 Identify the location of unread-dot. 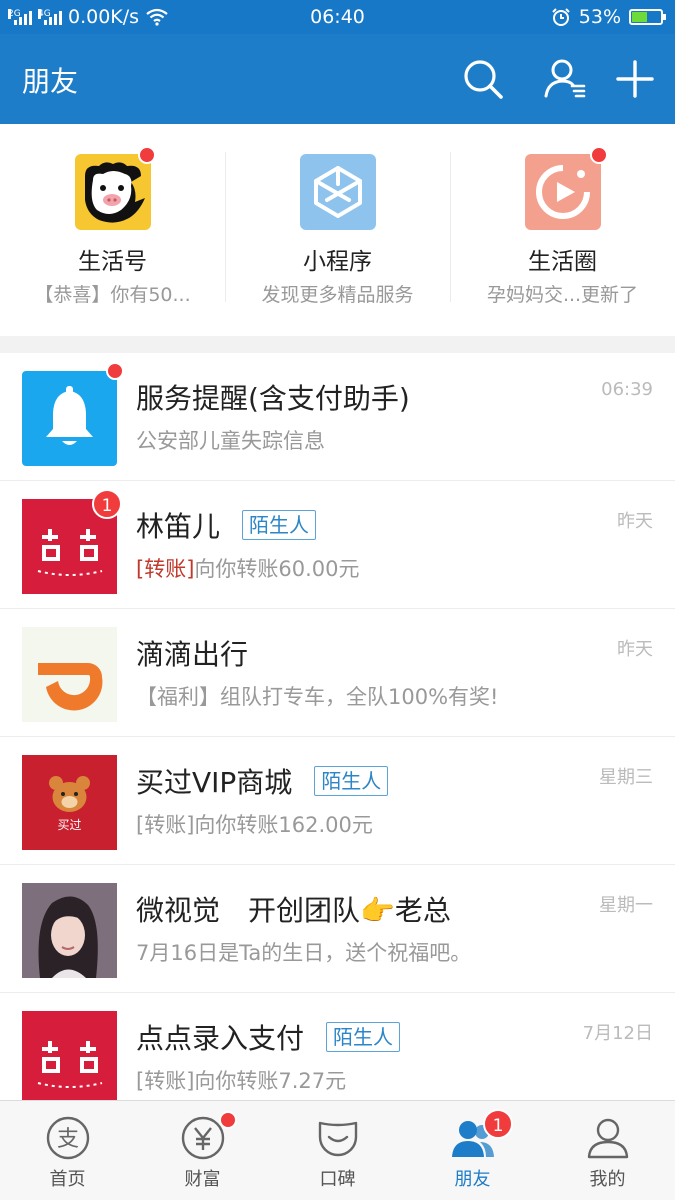
(115, 371).